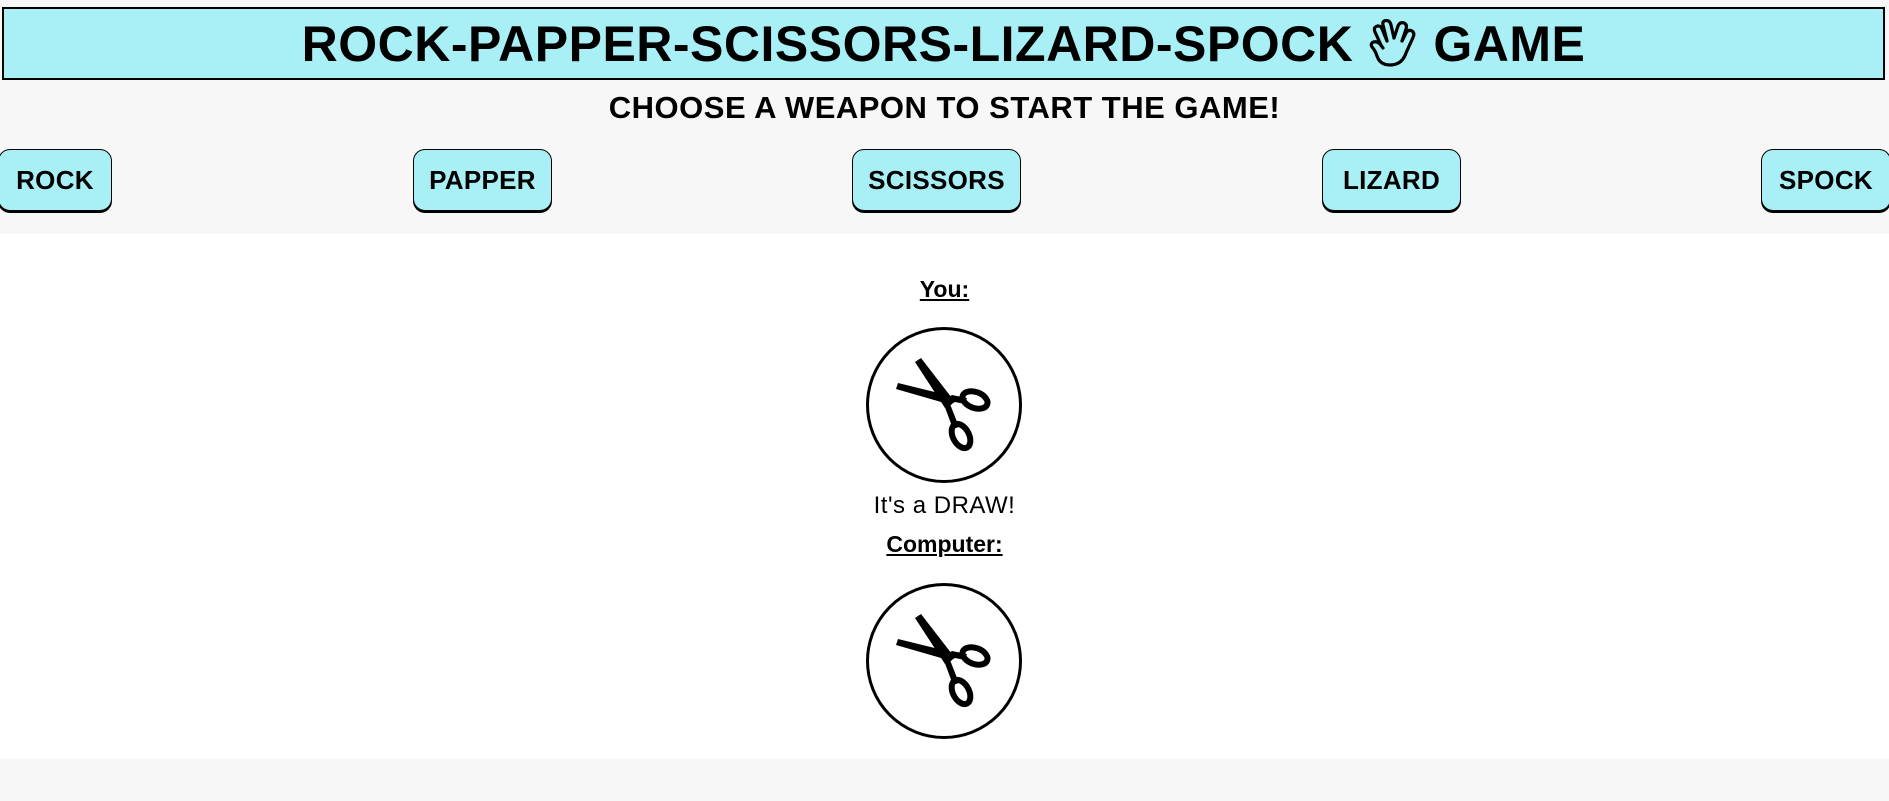 This screenshot has height=801, width=1889. I want to click on weapon-choices: ROCK PAPPER SCISSORS LIZARD SPOCK, so click(944, 181).